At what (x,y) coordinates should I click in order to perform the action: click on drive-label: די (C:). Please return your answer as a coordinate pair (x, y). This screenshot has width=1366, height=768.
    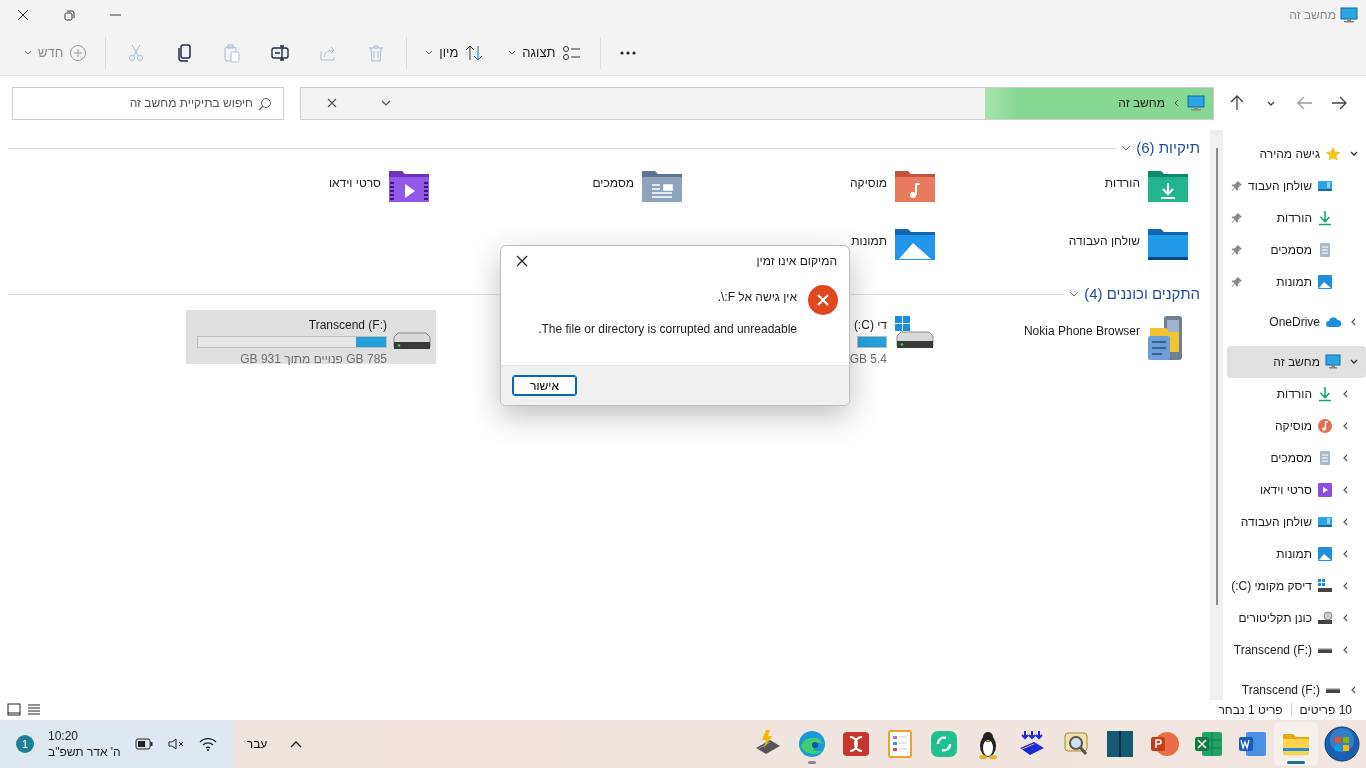
    Looking at the image, I should click on (870, 325).